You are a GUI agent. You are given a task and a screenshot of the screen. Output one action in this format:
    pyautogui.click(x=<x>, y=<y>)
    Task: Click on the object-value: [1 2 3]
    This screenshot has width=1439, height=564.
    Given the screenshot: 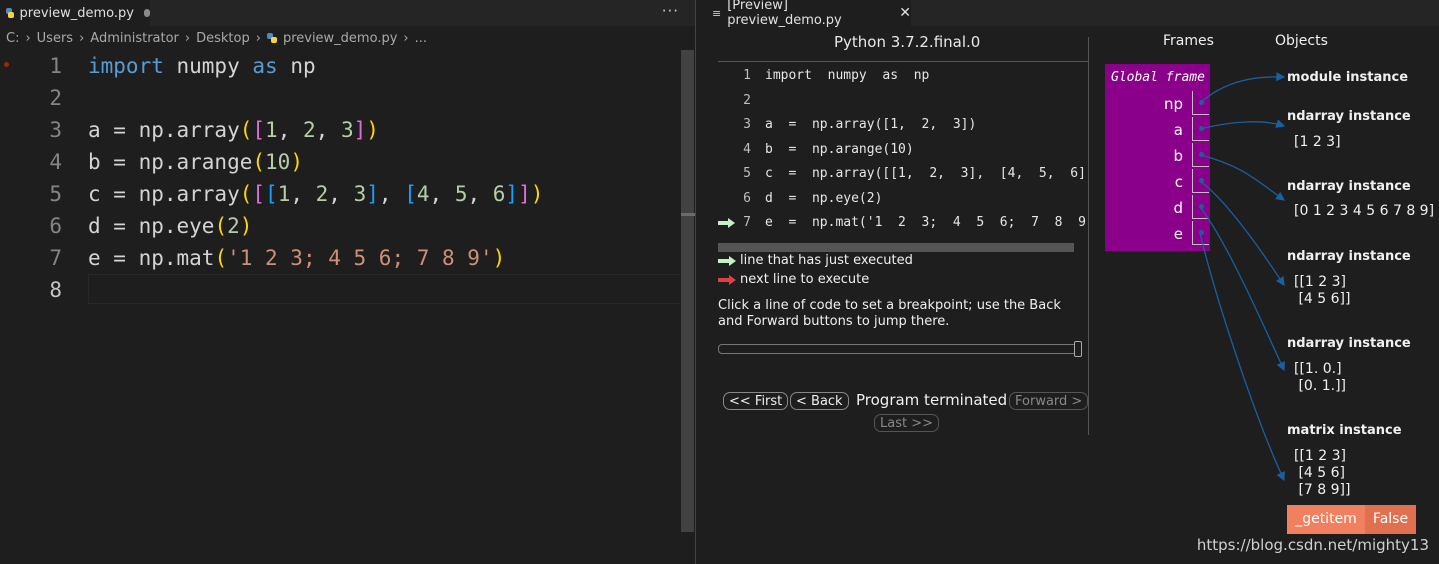 What is the action you would take?
    pyautogui.click(x=1317, y=142)
    